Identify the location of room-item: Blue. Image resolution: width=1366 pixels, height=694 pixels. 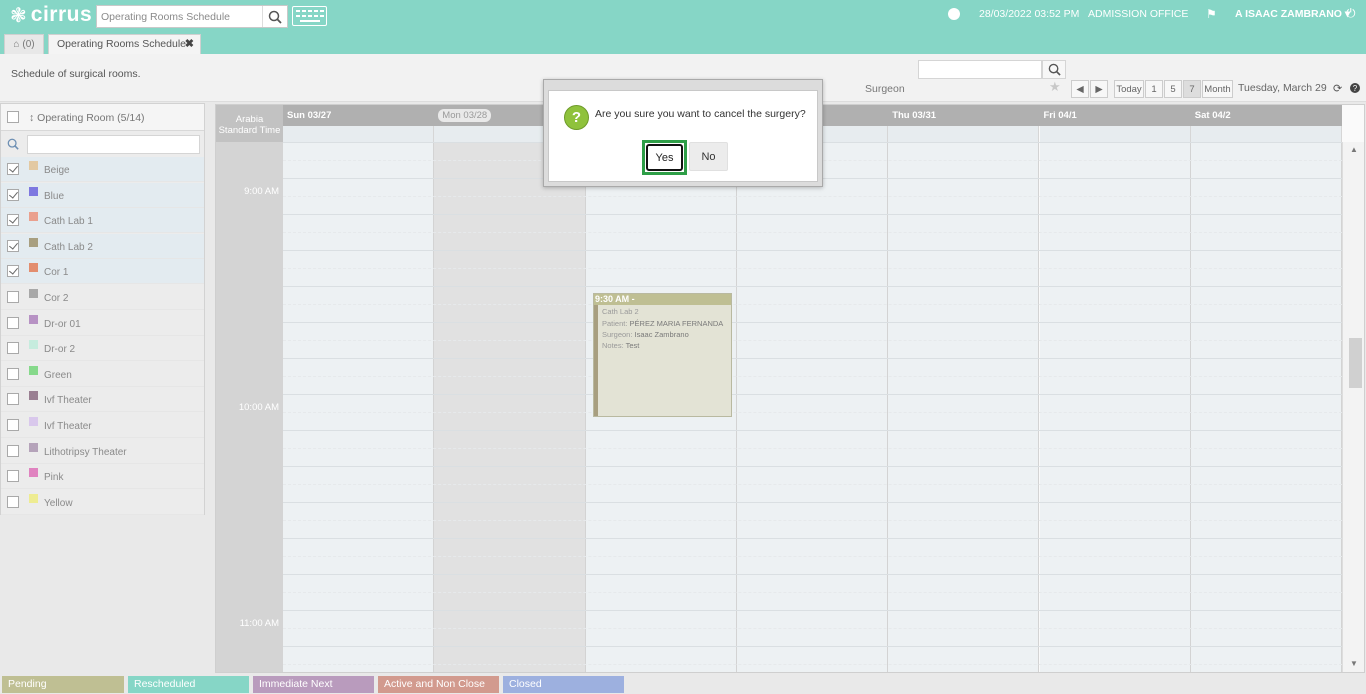
(102, 195).